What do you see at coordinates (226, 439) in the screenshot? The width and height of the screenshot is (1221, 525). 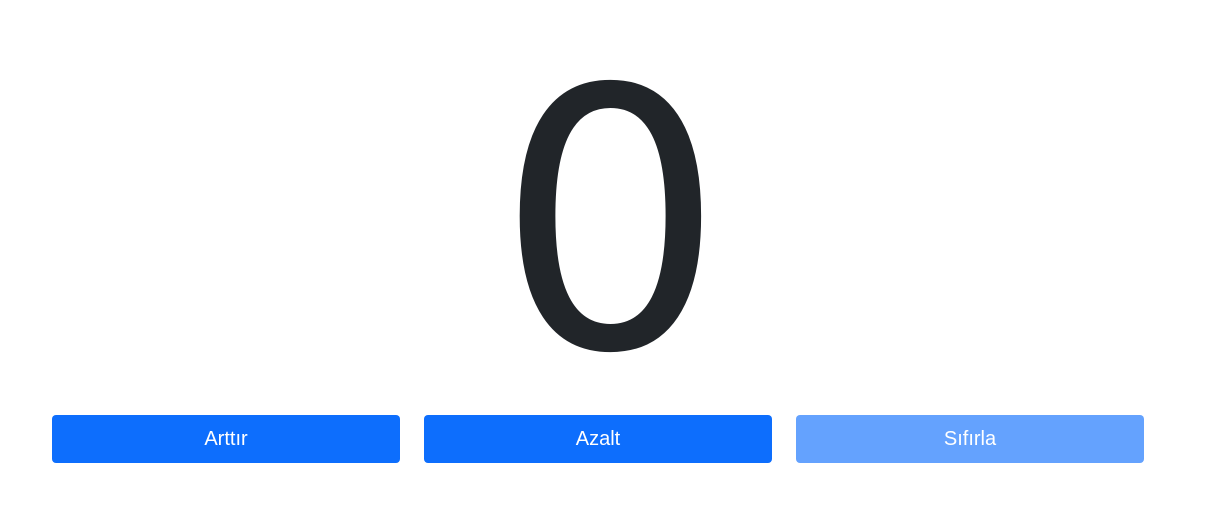 I see `increment-button: Arttır` at bounding box center [226, 439].